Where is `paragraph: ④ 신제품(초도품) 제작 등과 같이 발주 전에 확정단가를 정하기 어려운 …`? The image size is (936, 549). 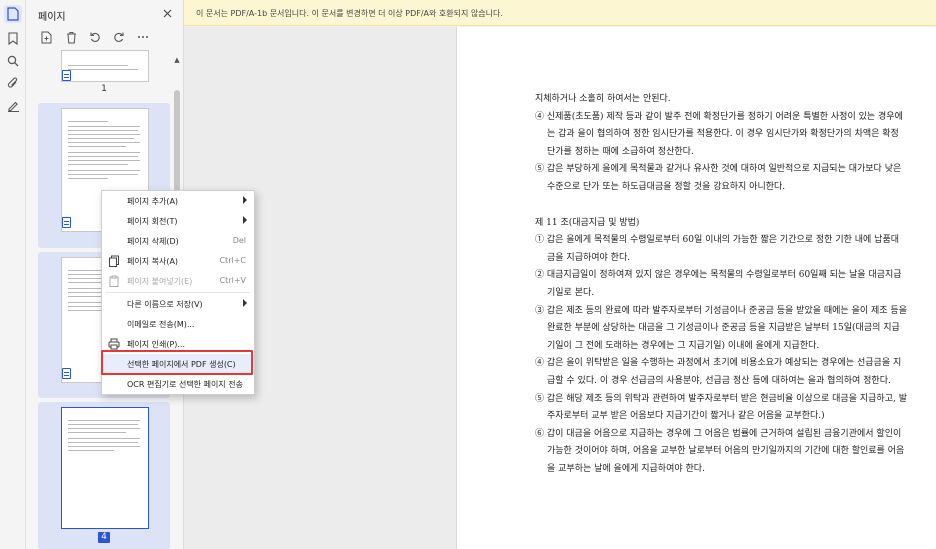
paragraph: ④ 신제품(초도품) 제작 등과 같이 발주 전에 확정단가를 정하기 어려운 … is located at coordinates (719, 134).